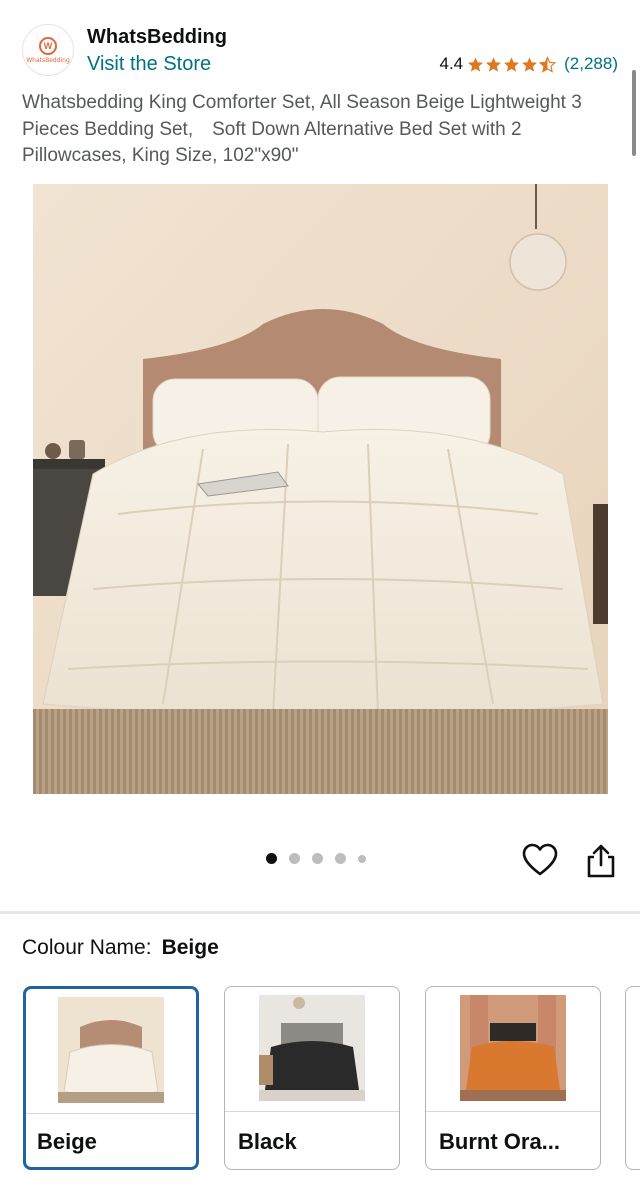  I want to click on brand-logo: W WhatsBedding, so click(48, 50).